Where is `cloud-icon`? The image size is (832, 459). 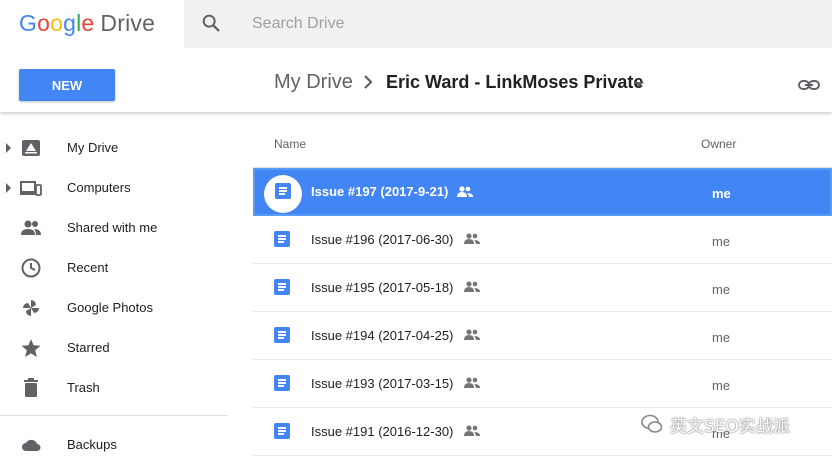 cloud-icon is located at coordinates (31, 445).